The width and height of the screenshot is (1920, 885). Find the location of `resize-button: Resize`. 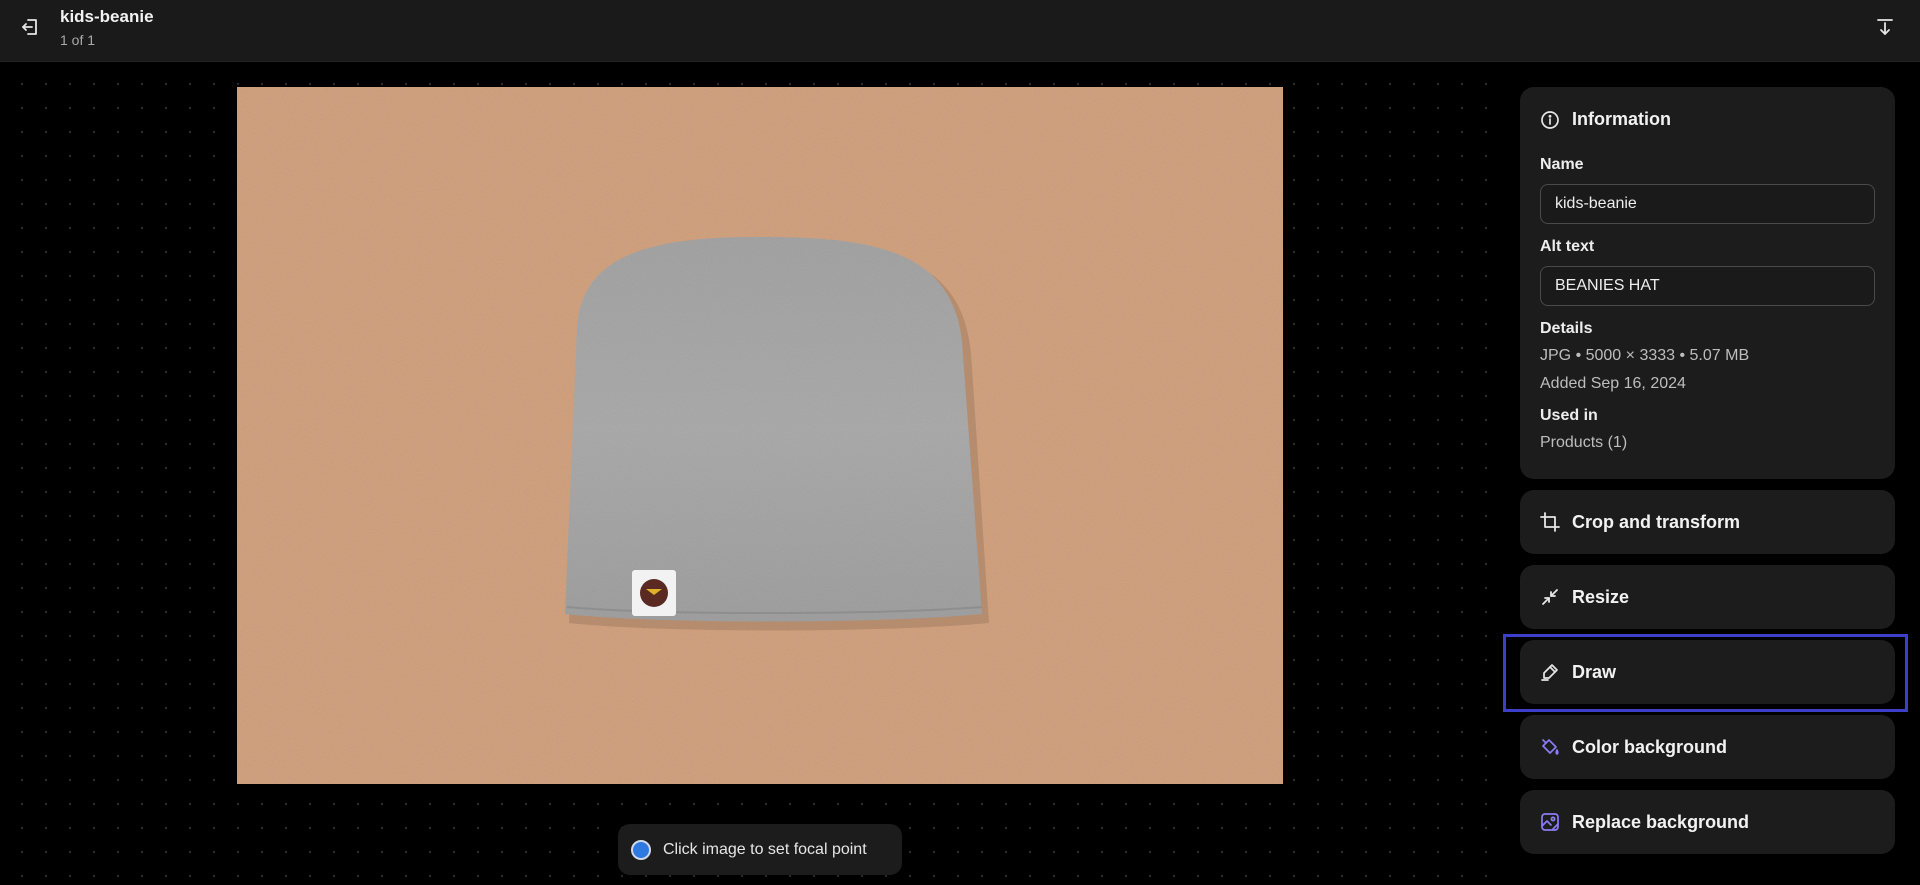

resize-button: Resize is located at coordinates (1707, 597).